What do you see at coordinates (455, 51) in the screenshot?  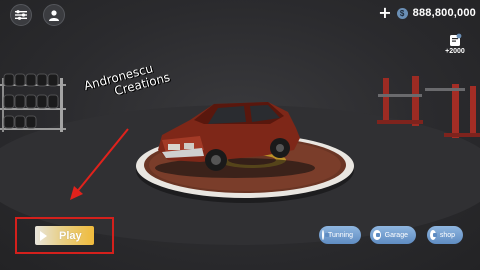 I see `reward-amount: +2000` at bounding box center [455, 51].